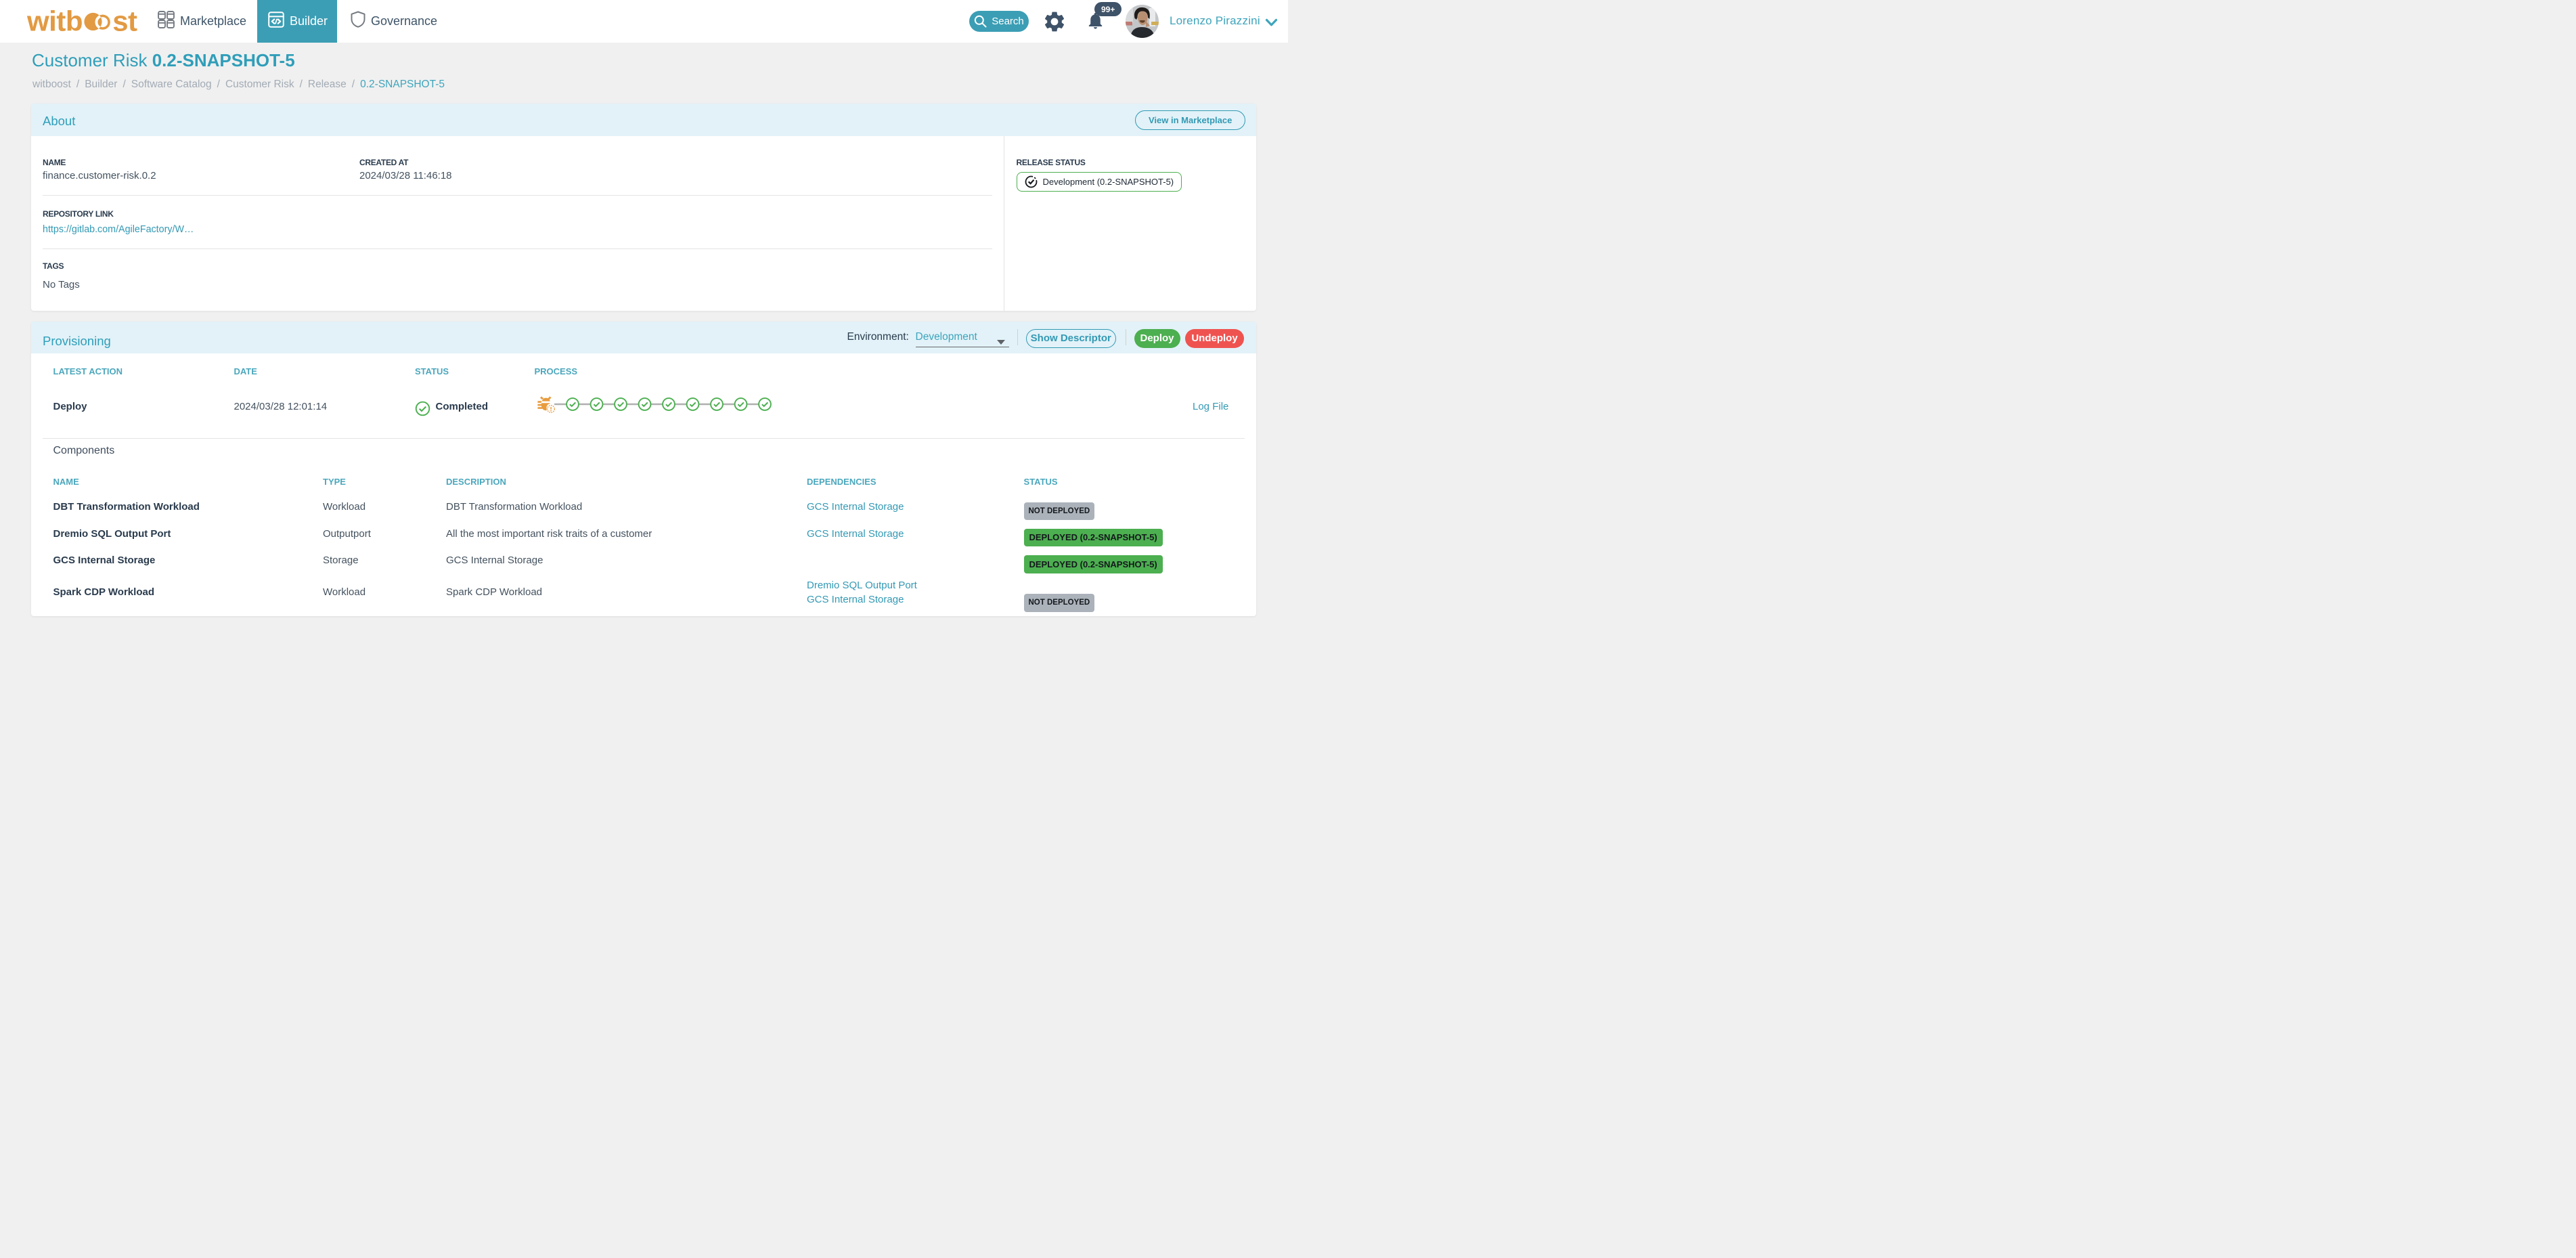  What do you see at coordinates (124, 22) in the screenshot?
I see `svg-text: st` at bounding box center [124, 22].